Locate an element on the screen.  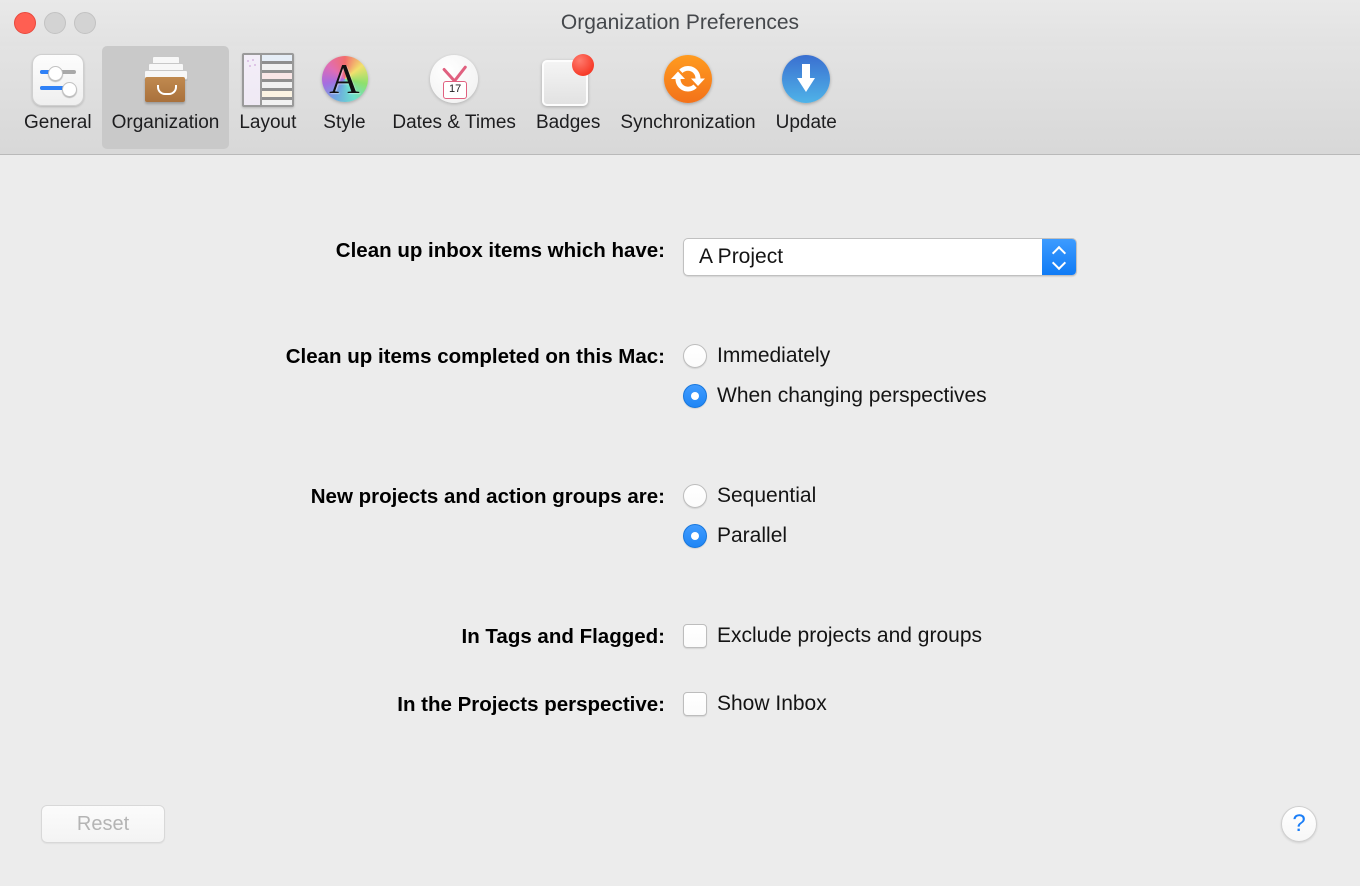
titlebar: Organization Preferences is located at coordinates (680, 23).